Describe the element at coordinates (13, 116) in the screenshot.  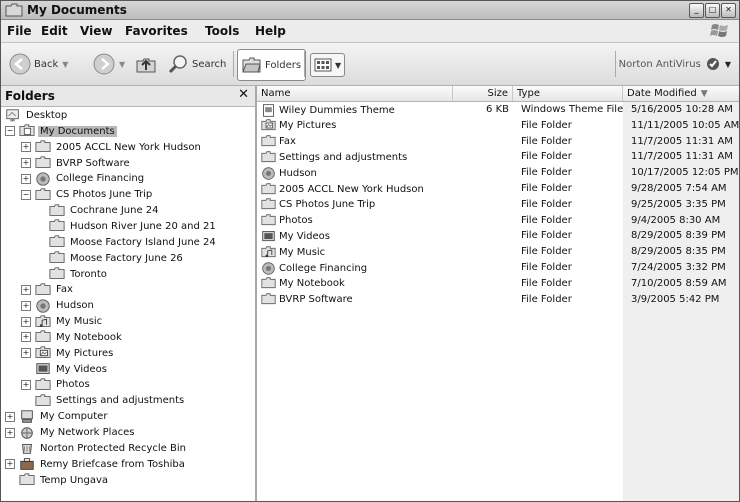
I see `desktop-icon` at that location.